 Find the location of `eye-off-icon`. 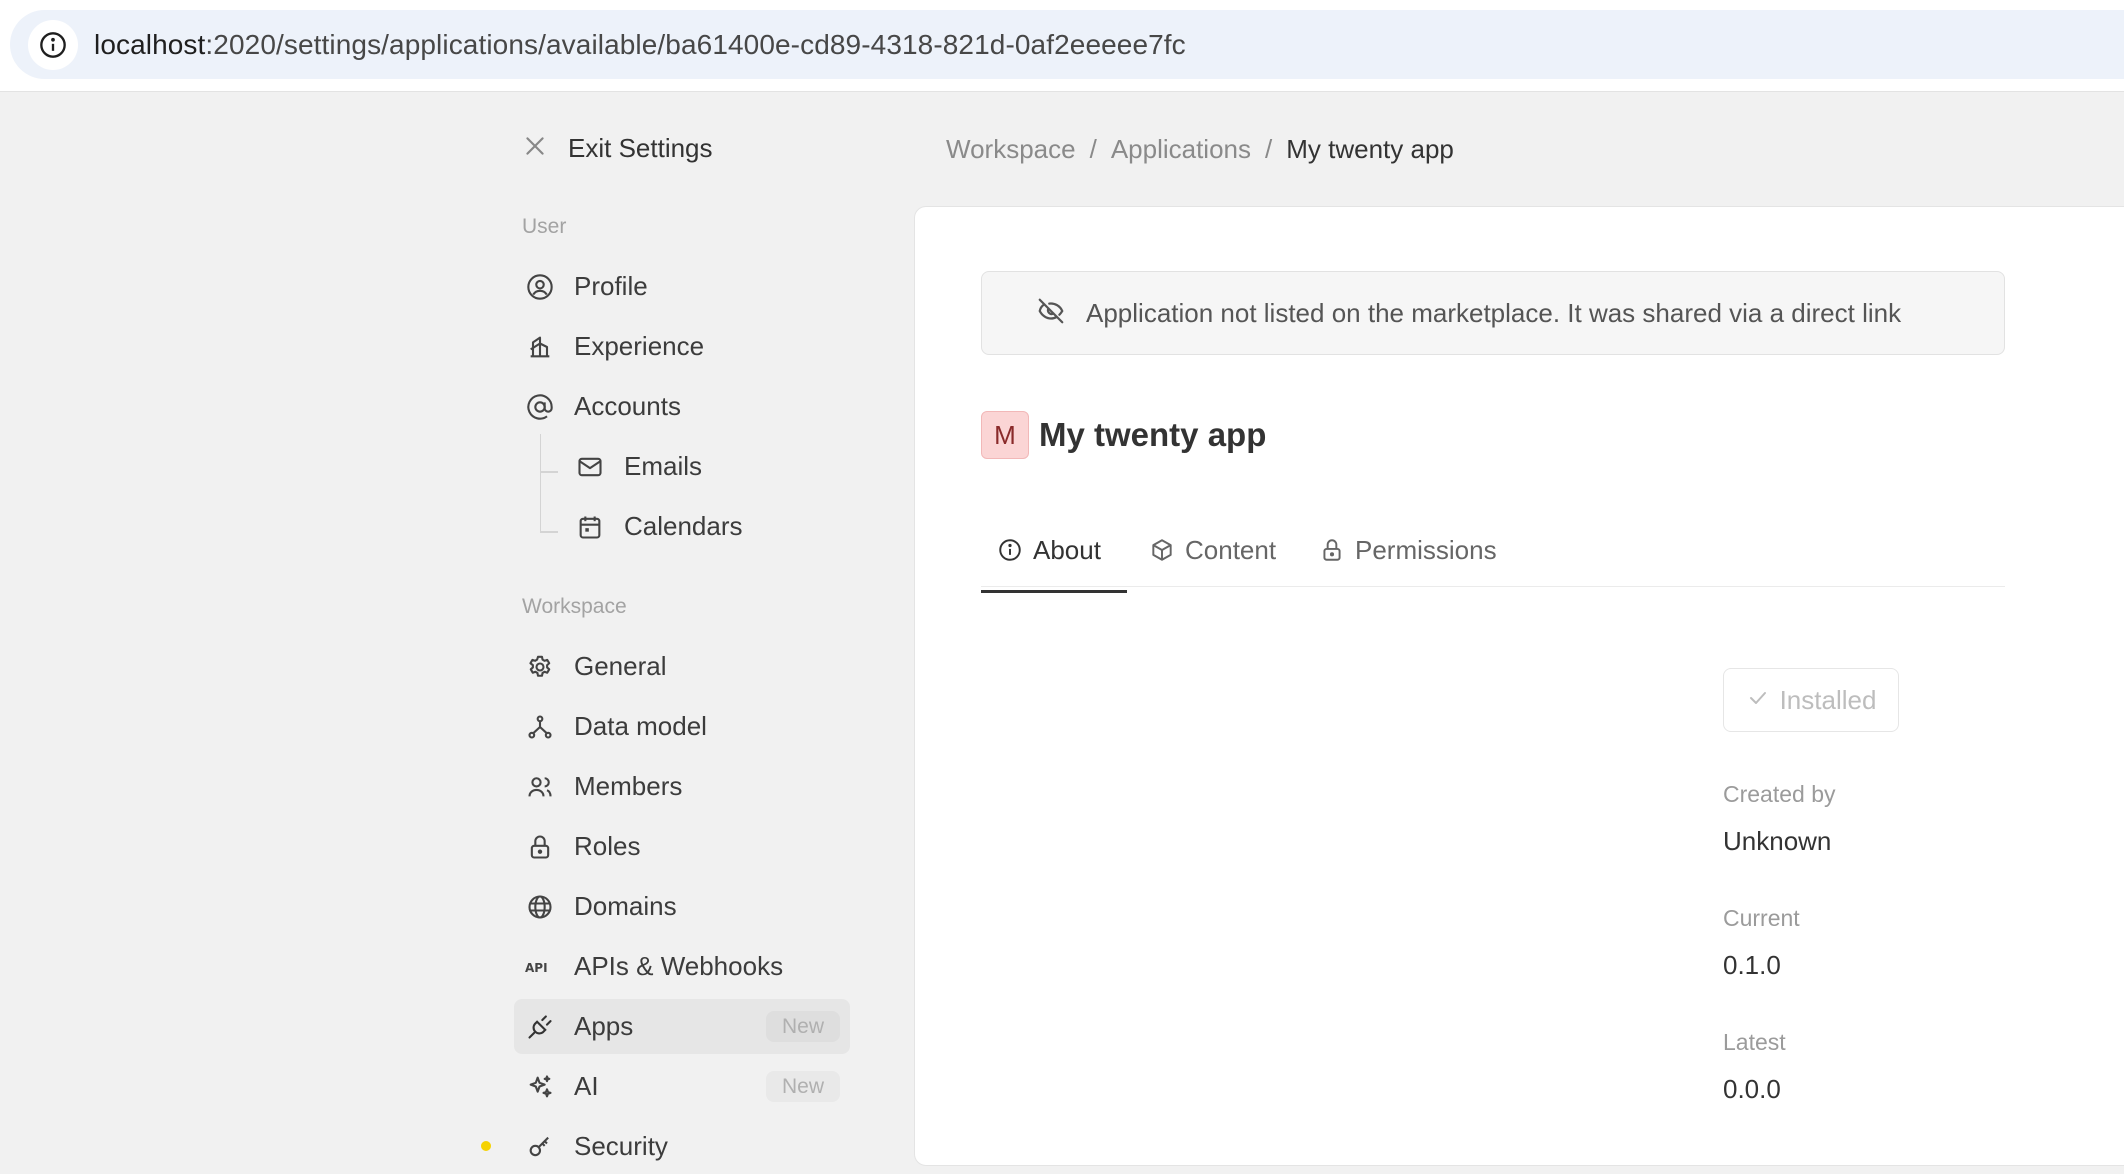

eye-off-icon is located at coordinates (1051, 313).